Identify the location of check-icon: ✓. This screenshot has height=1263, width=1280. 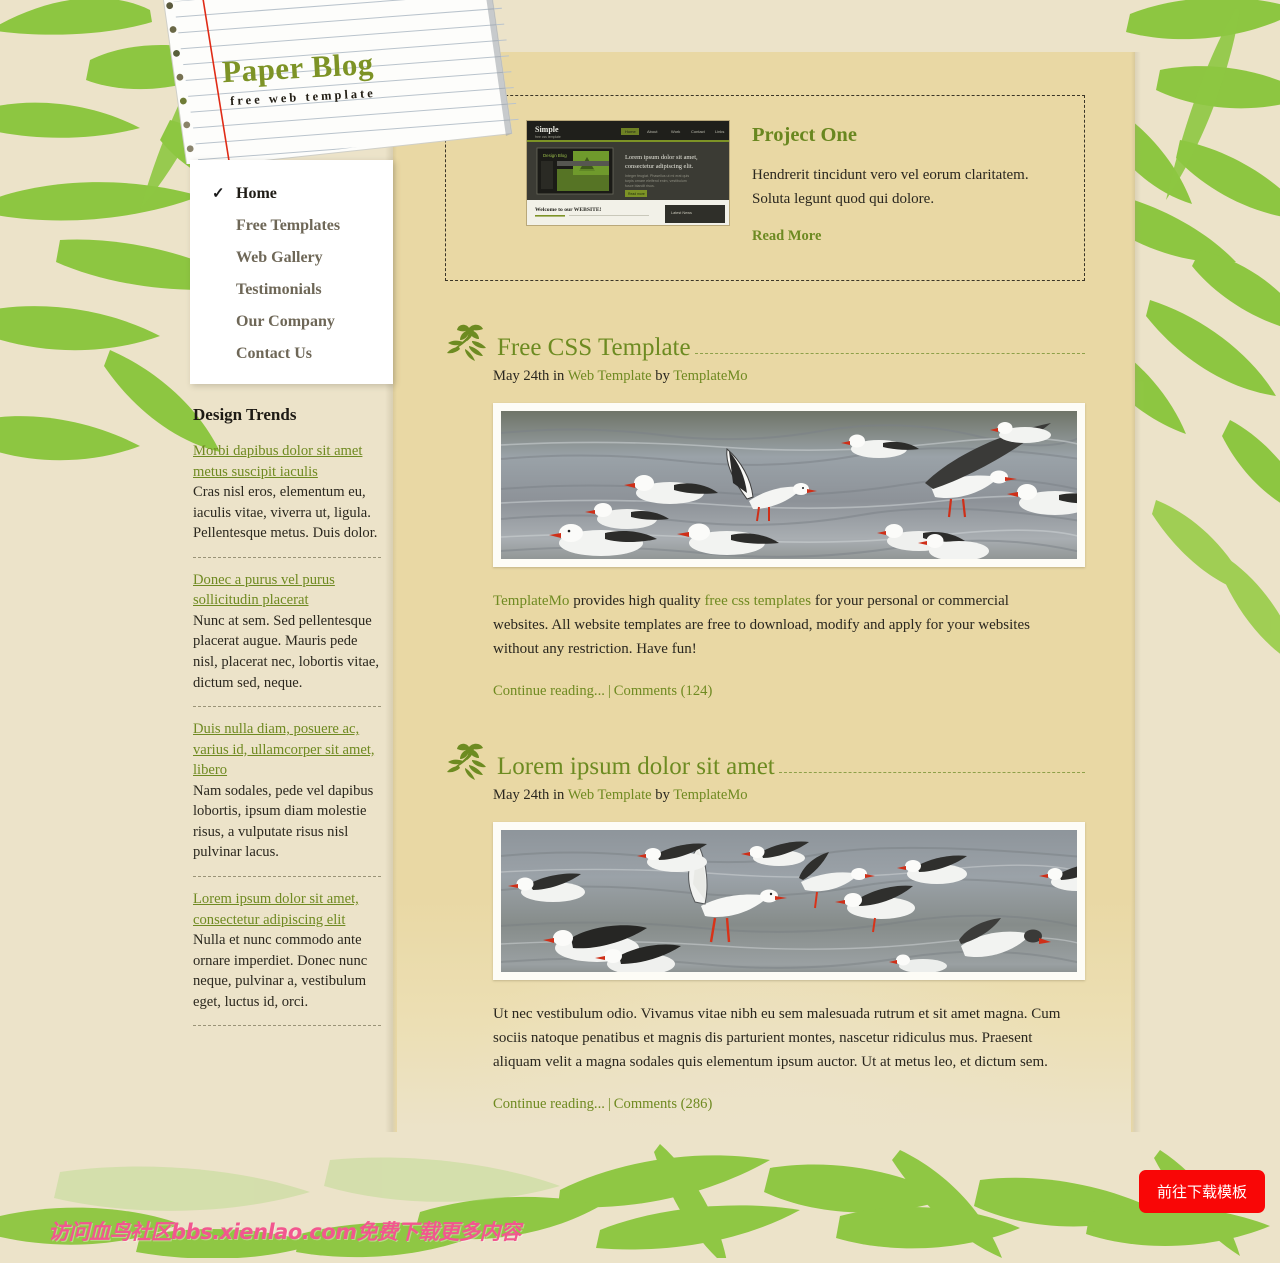
(218, 193).